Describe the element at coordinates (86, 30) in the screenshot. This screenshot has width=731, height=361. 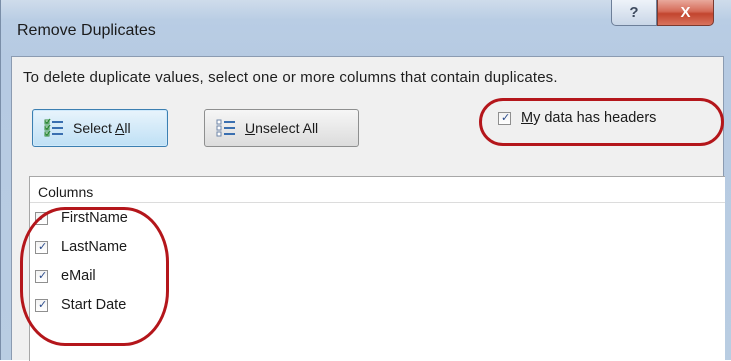
I see `window-title: Remove Duplicates` at that location.